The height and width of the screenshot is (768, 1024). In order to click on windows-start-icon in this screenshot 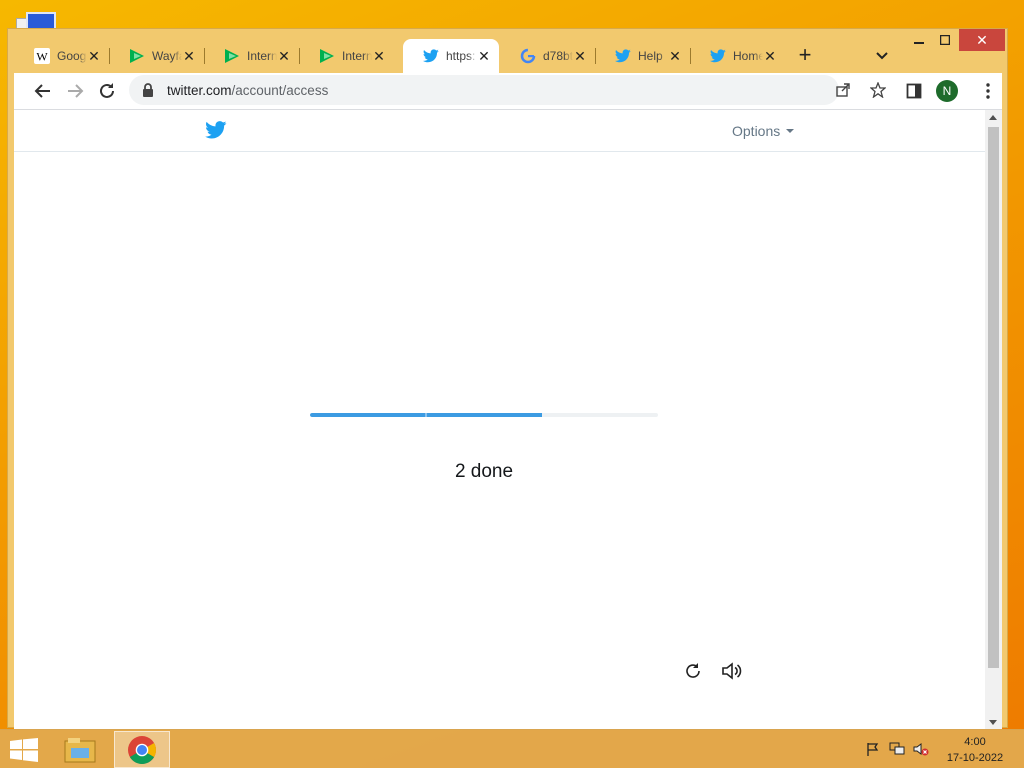, I will do `click(24, 750)`.